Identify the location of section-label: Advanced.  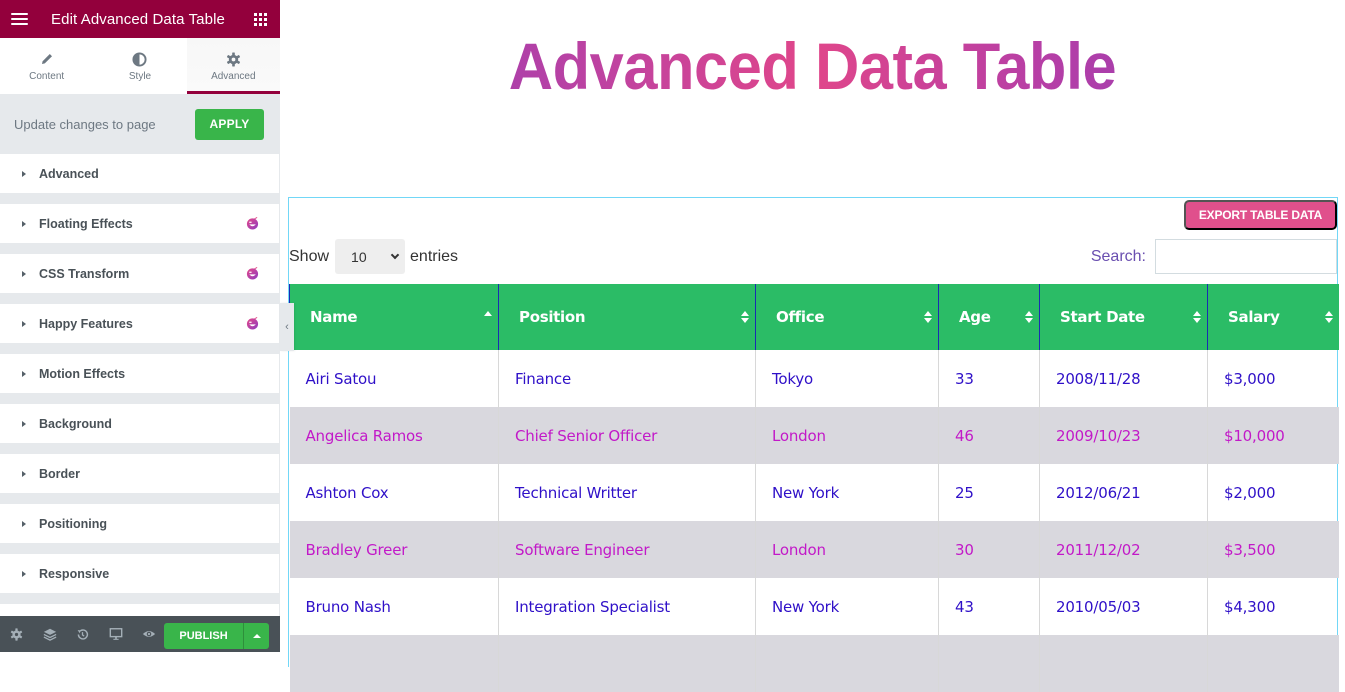
(69, 173).